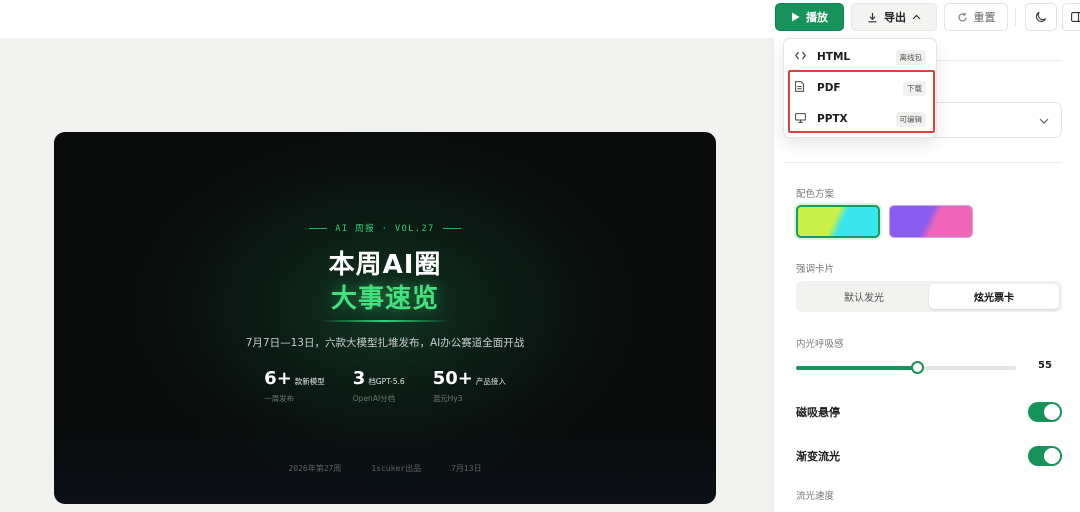  I want to click on highlight-box, so click(861, 101).